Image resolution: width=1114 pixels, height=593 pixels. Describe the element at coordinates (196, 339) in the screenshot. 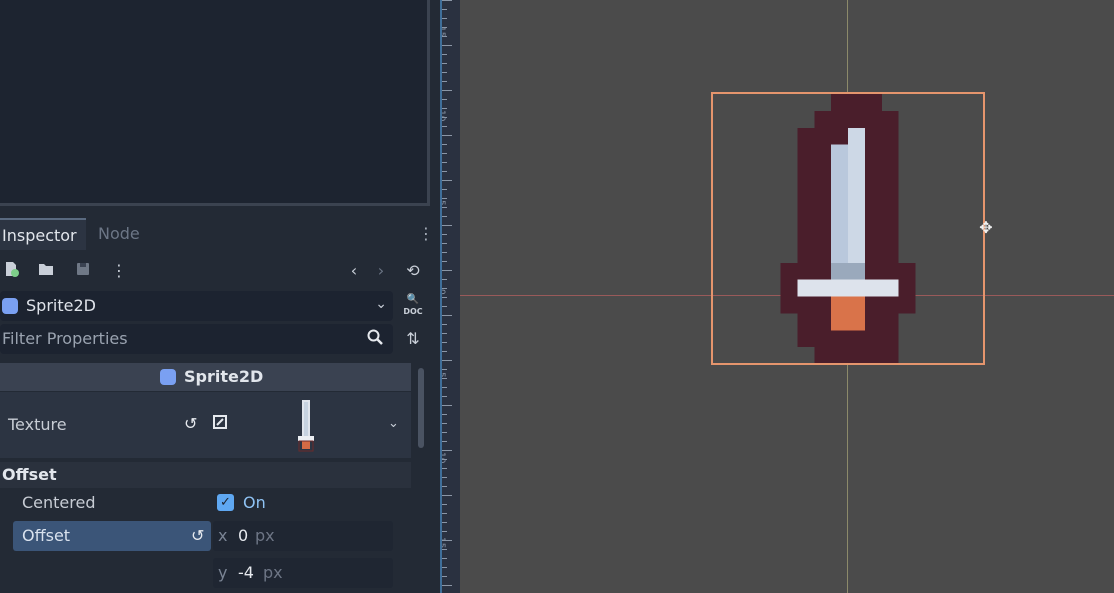

I see `filter-properties-input: Filter Properties` at that location.